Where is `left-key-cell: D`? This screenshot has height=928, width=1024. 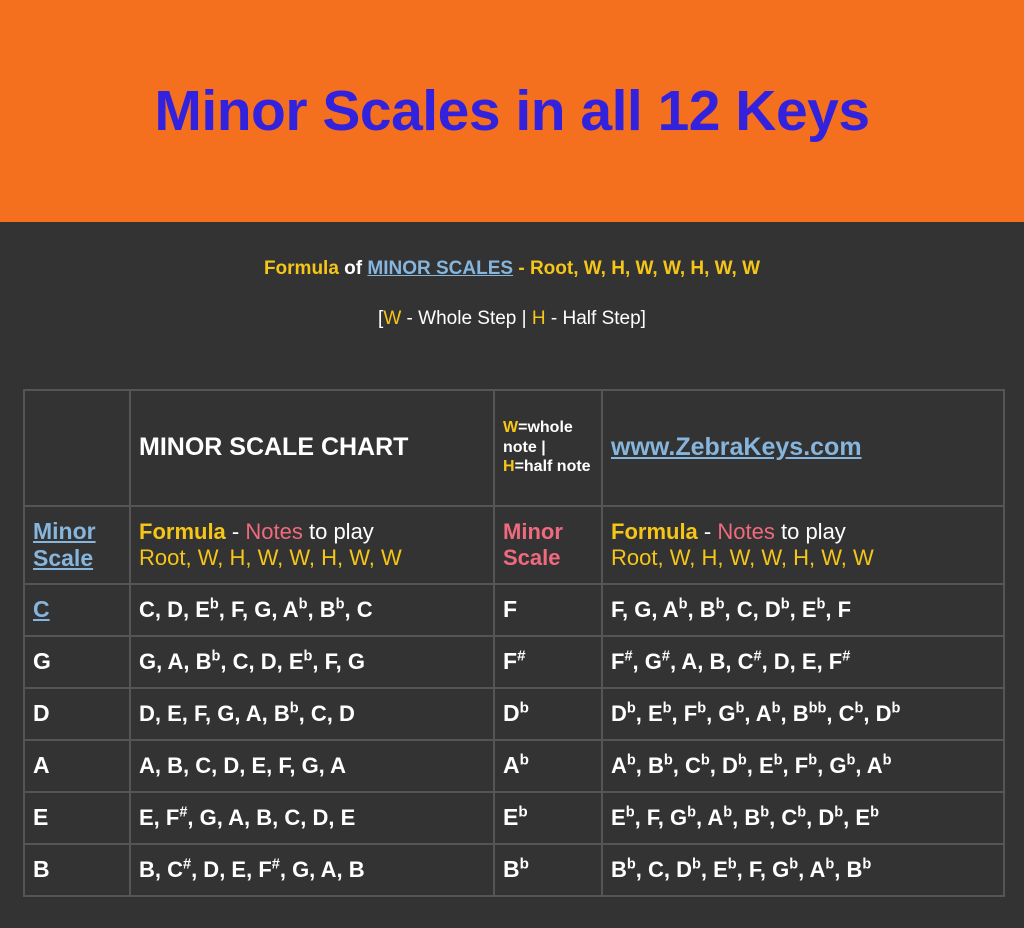 left-key-cell: D is located at coordinates (77, 713).